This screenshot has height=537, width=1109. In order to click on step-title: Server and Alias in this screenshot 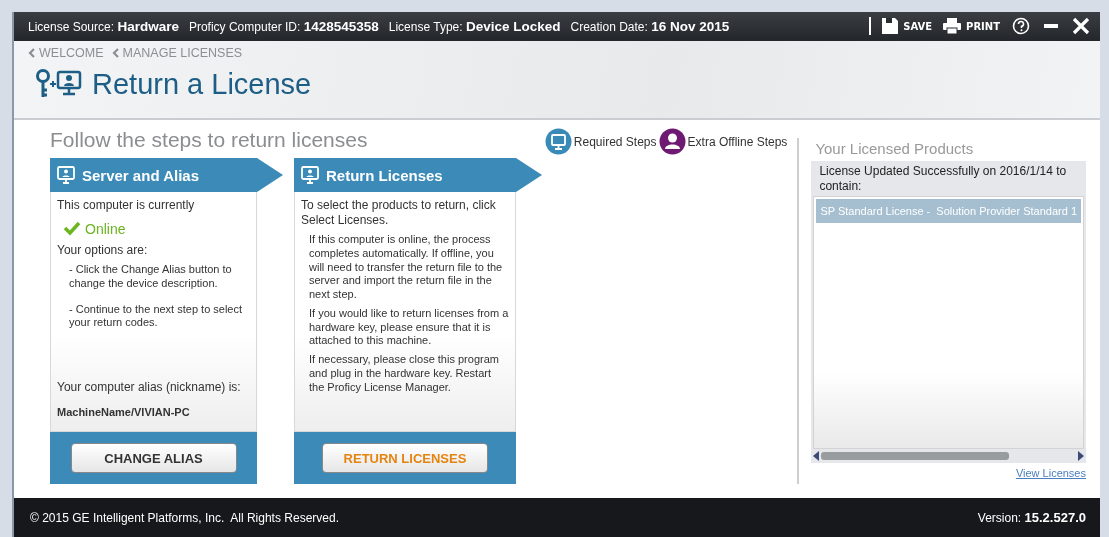, I will do `click(140, 175)`.